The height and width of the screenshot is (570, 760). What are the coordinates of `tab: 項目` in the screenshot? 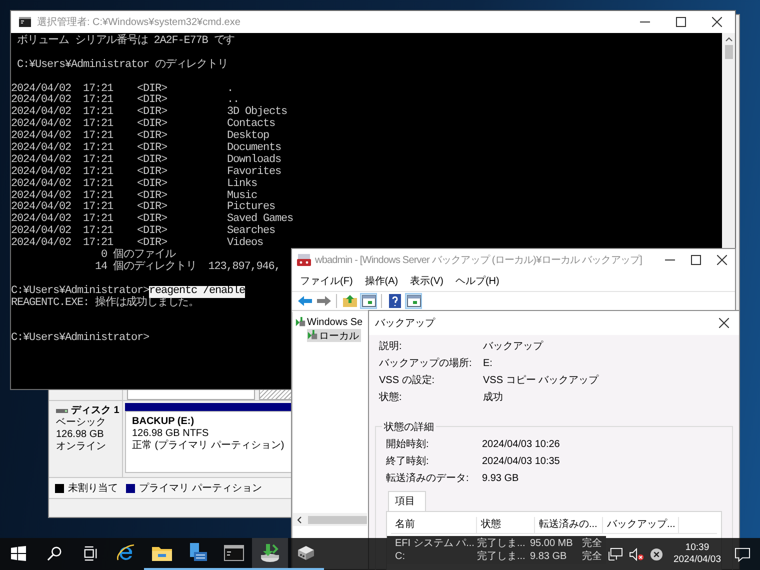 It's located at (407, 501).